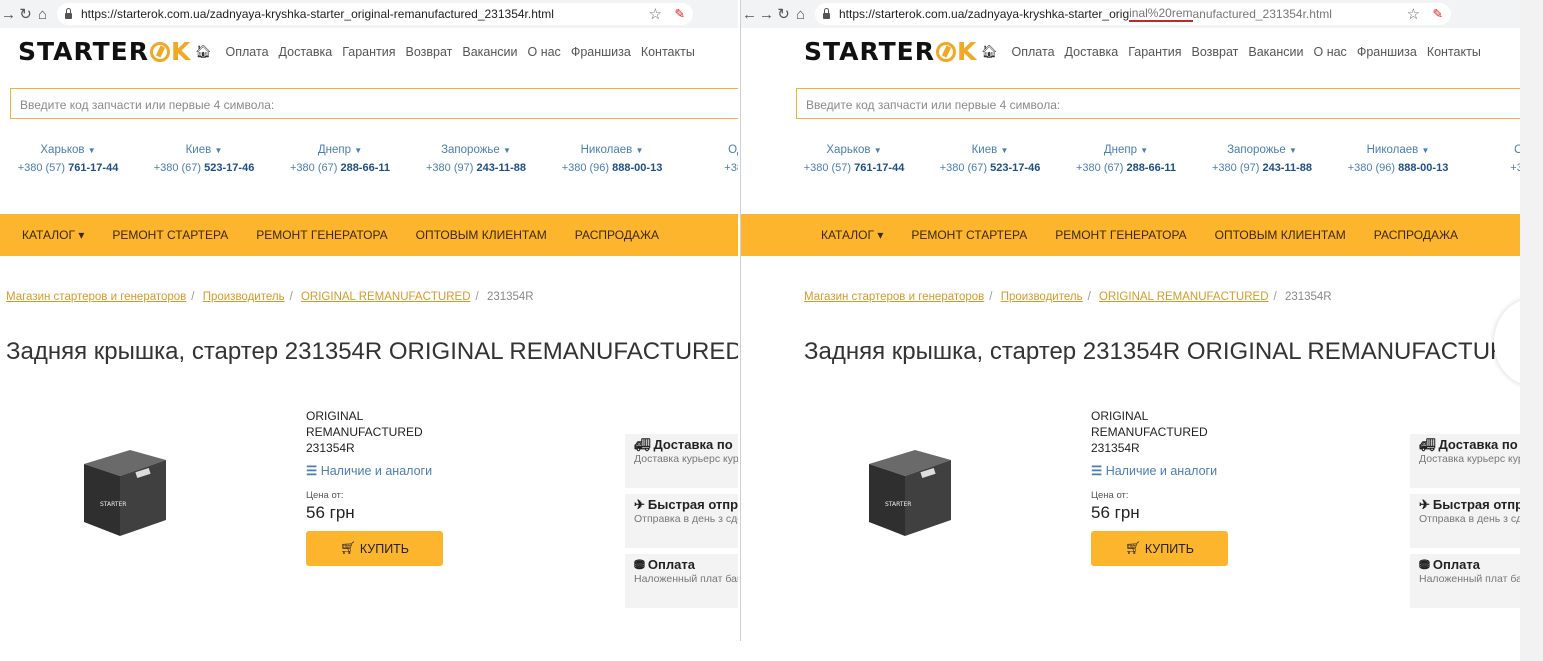  Describe the element at coordinates (1201, 432) in the screenshot. I see `product-brand: ORIGINAL REMANUFACTURED 231354R` at that location.